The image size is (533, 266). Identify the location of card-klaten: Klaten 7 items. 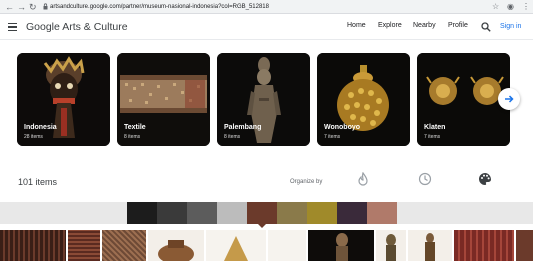
(463, 99).